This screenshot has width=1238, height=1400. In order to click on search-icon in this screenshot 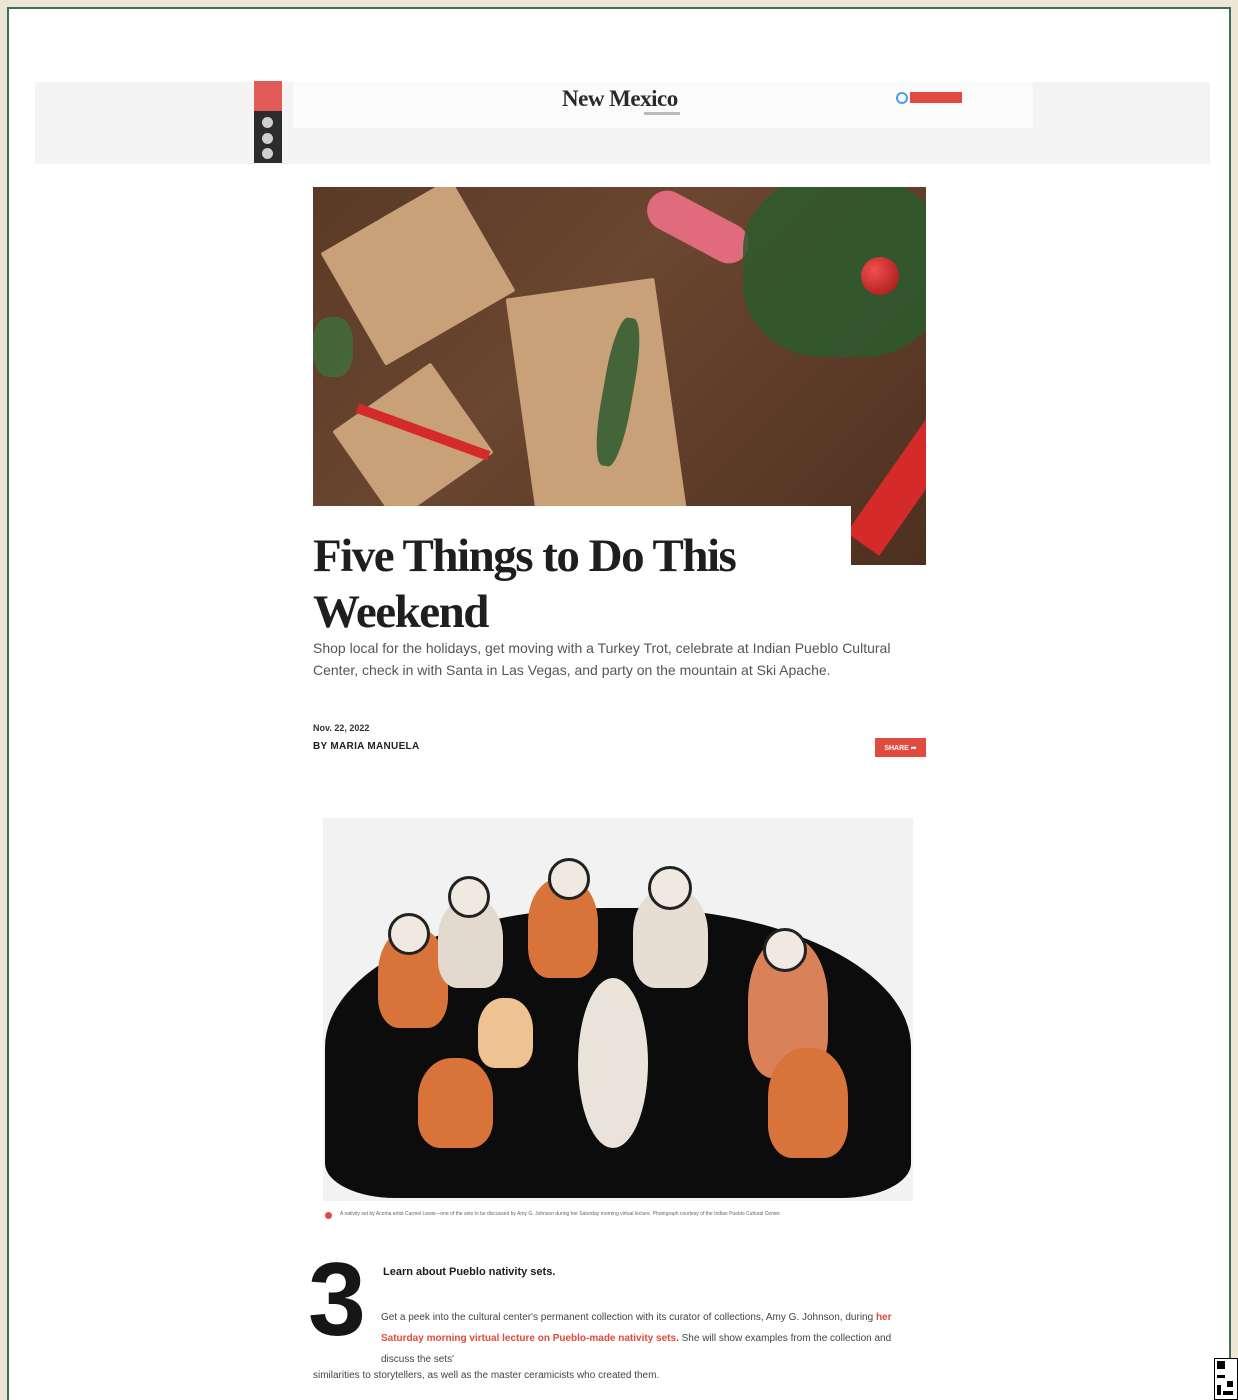, I will do `click(902, 98)`.